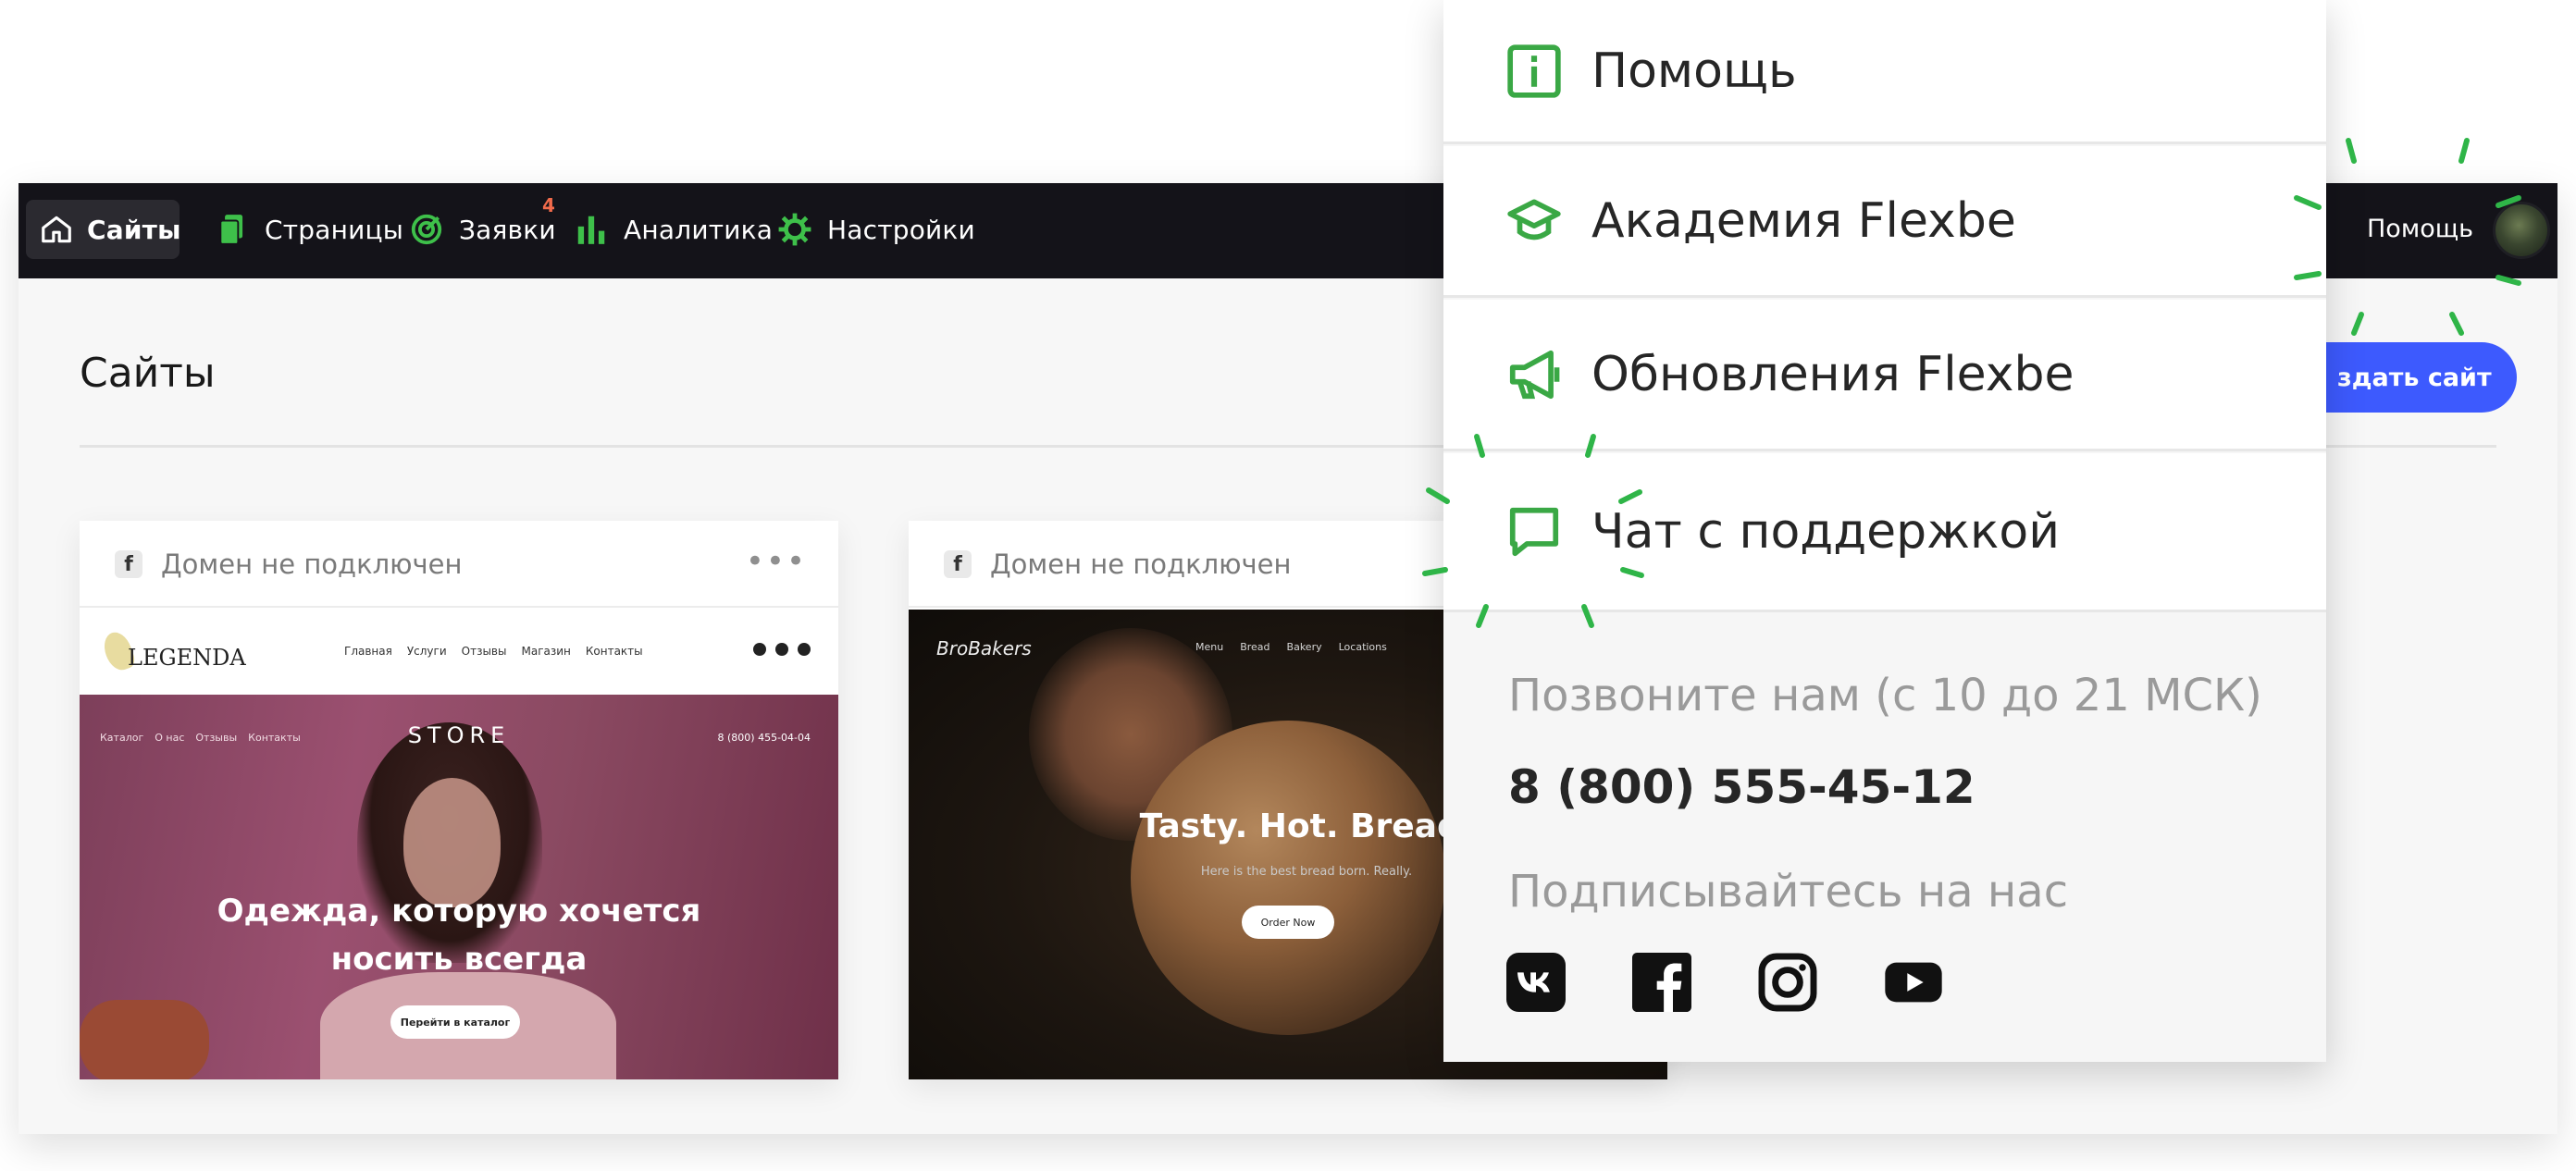 The image size is (2576, 1171). What do you see at coordinates (1742, 787) in the screenshot?
I see `support-phone-number: 8 (800) 555-45-12` at bounding box center [1742, 787].